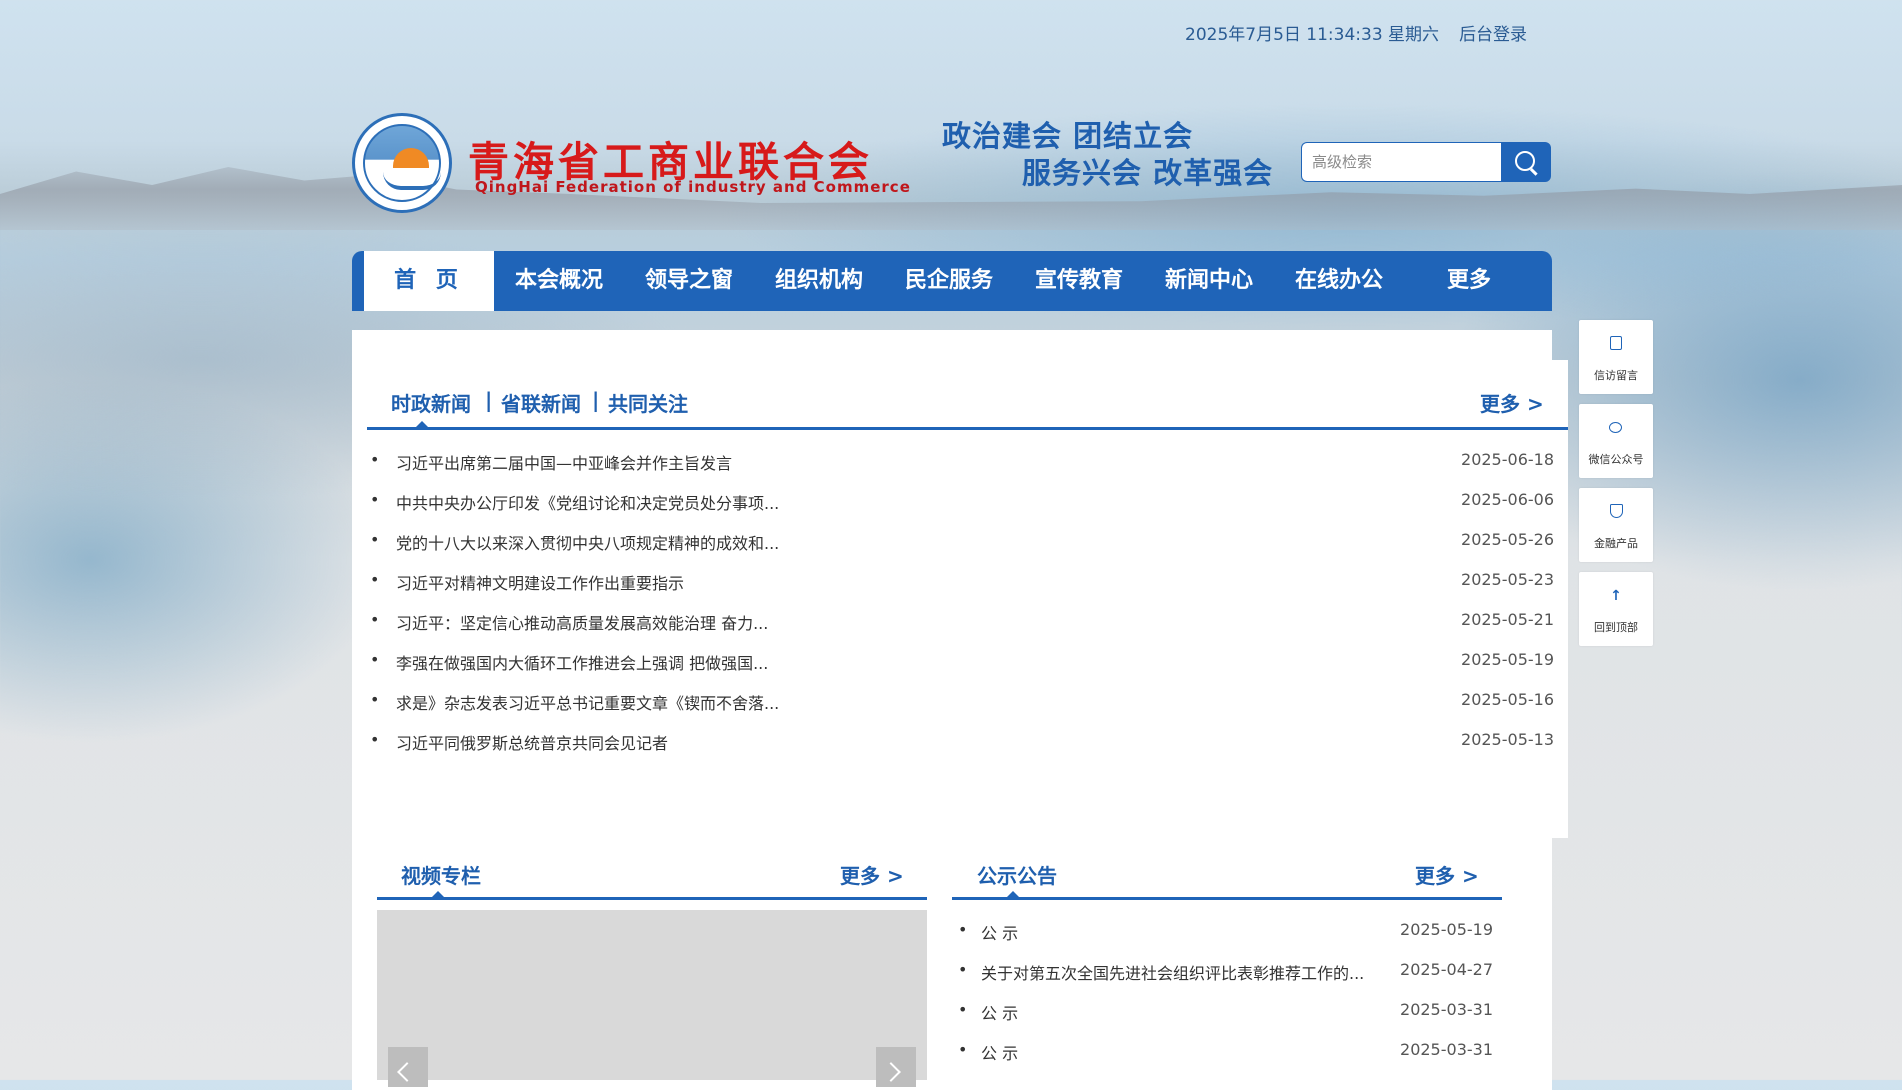 This screenshot has height=1090, width=1902. I want to click on search-button, so click(1526, 162).